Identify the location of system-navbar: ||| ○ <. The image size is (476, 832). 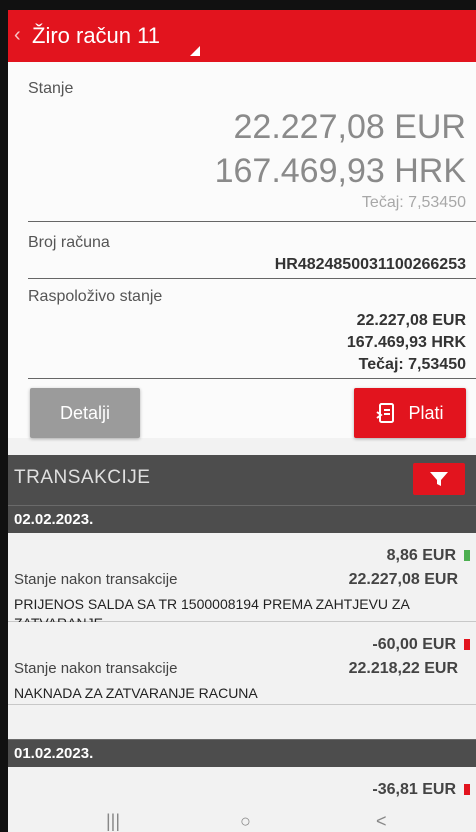
(242, 821).